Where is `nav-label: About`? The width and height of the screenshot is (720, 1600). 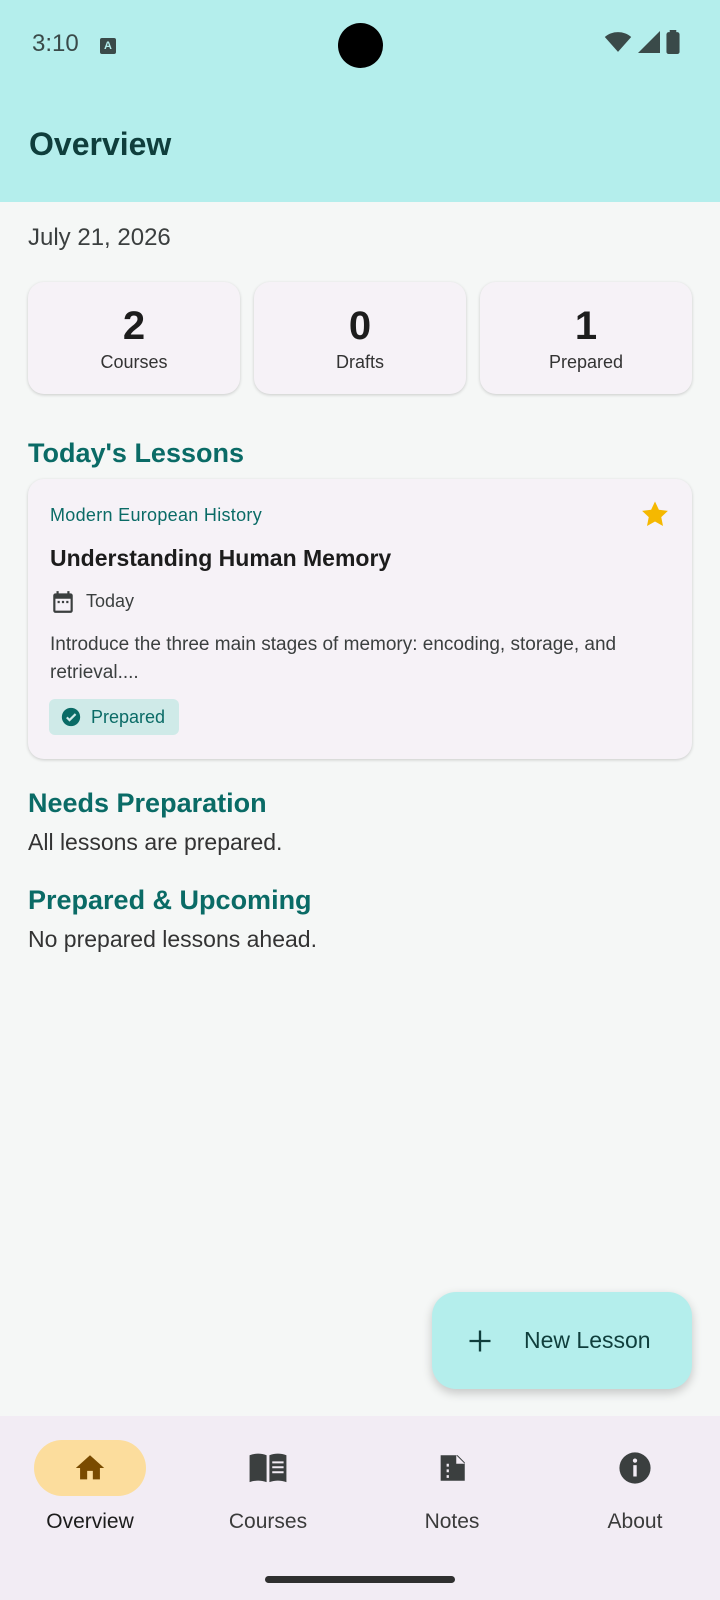
nav-label: About is located at coordinates (635, 1521).